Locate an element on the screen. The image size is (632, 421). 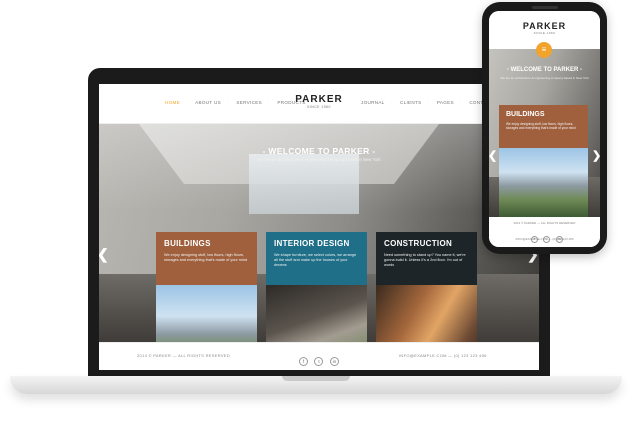
facebook-icon: f is located at coordinates (303, 361).